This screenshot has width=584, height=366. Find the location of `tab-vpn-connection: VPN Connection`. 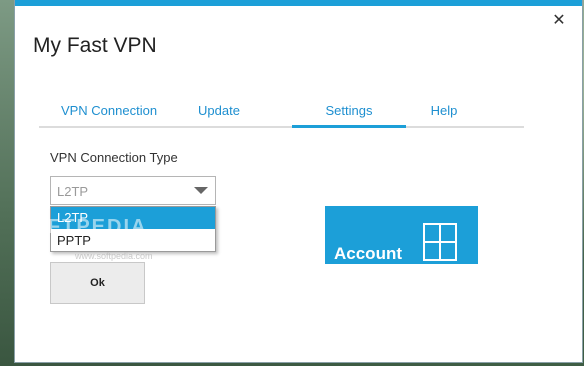

tab-vpn-connection: VPN Connection is located at coordinates (109, 116).